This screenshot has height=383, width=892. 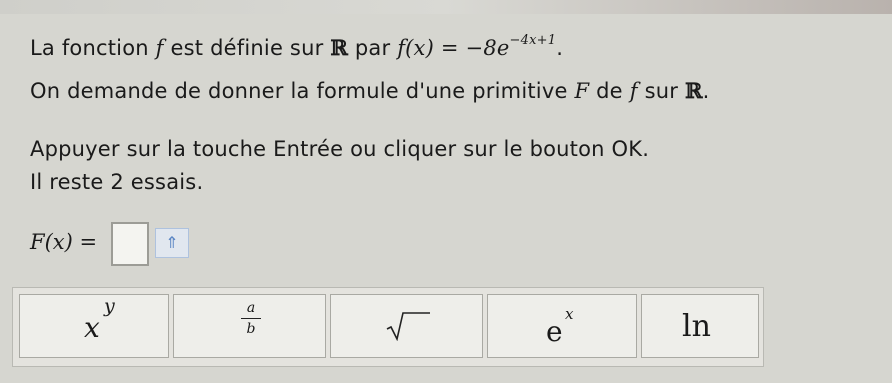 What do you see at coordinates (64, 242) in the screenshot?
I see `answer-label: F(x) =` at bounding box center [64, 242].